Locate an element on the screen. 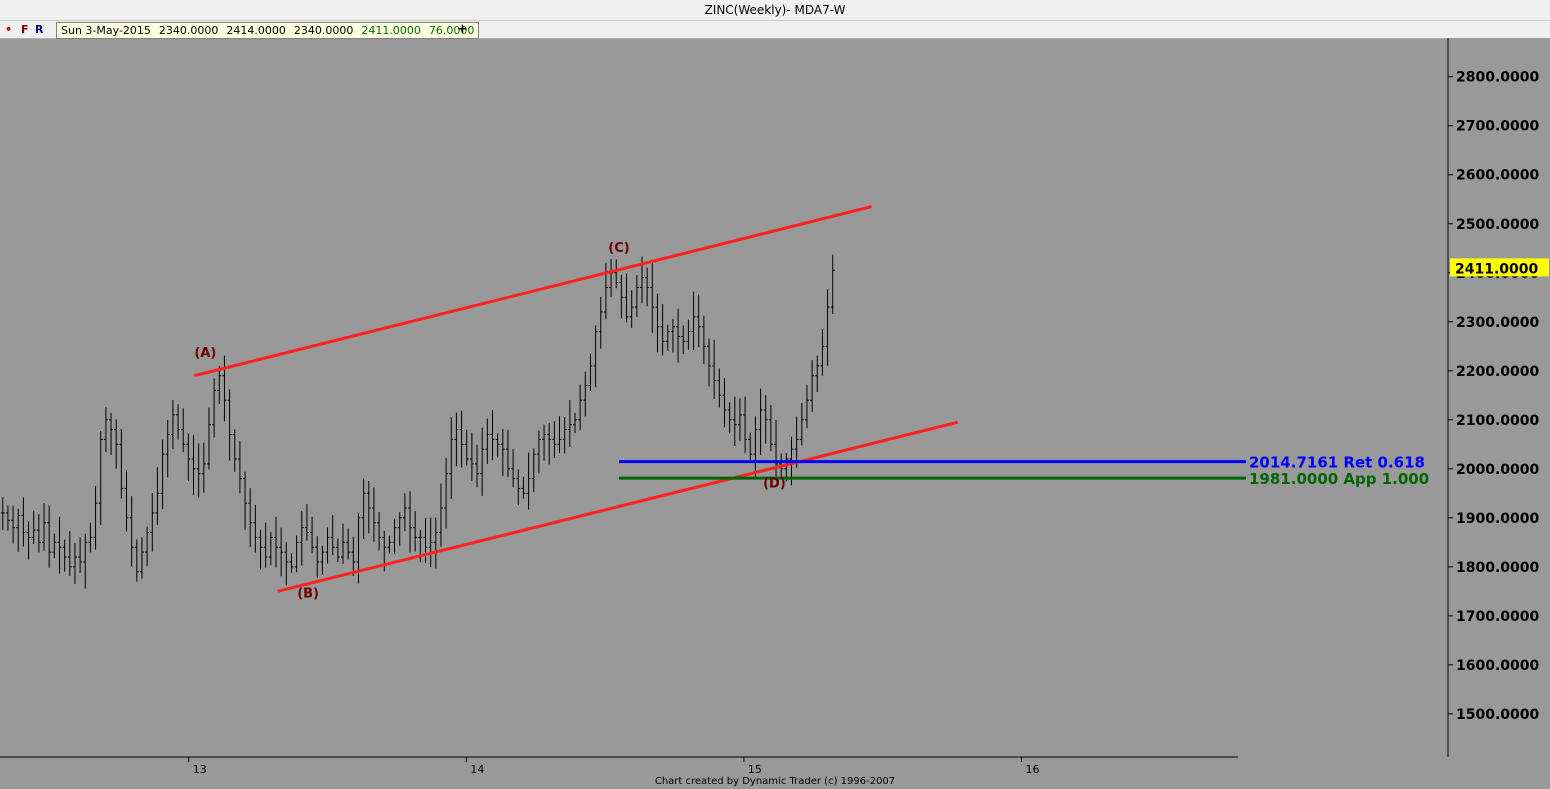 This screenshot has height=789, width=1550. channel-line-upper is located at coordinates (532, 291).